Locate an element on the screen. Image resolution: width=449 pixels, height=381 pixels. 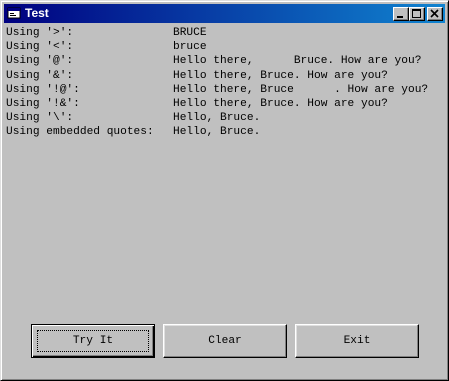
output-line: Using embedded quotes: Hello, Bruce. is located at coordinates (226, 132).